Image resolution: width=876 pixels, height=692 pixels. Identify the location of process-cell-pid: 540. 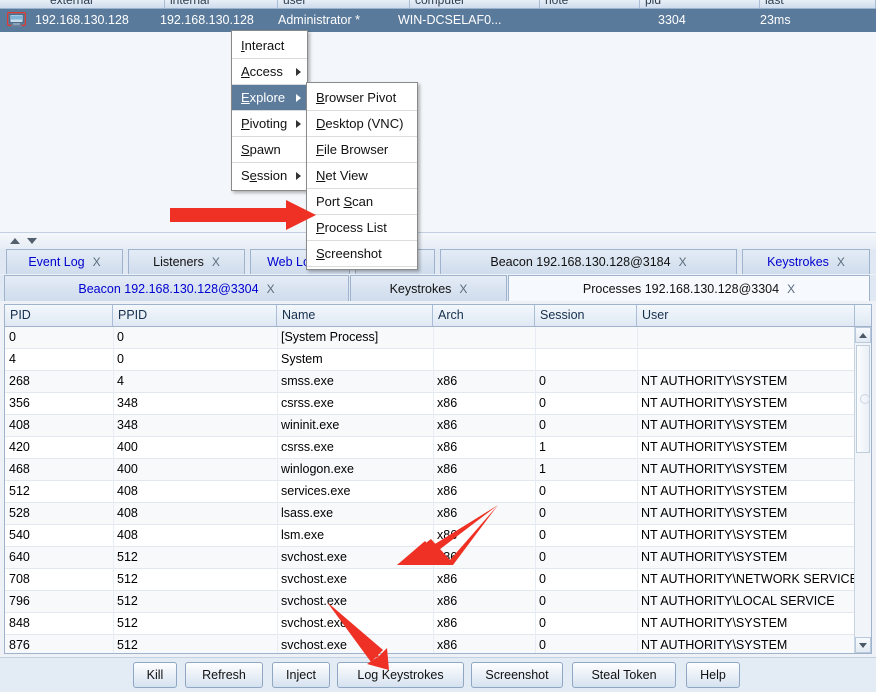
(19, 535).